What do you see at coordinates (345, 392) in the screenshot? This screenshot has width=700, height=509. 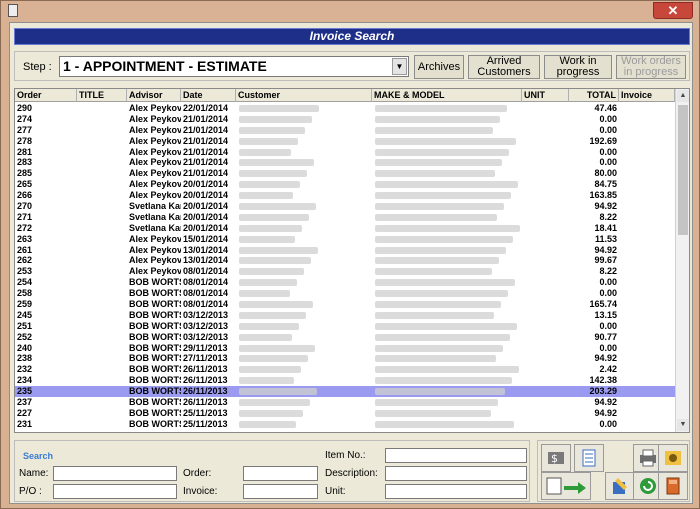 I see `table-row: 235 BOB WORTS 26/11/2013 203.29` at bounding box center [345, 392].